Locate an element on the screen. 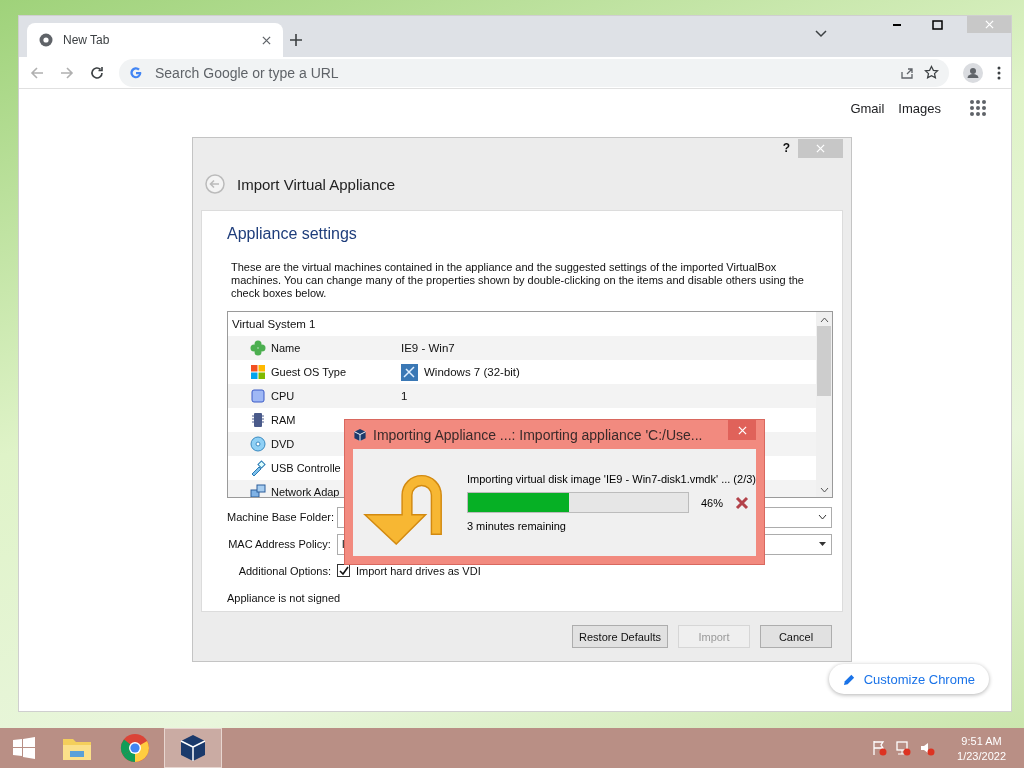 This screenshot has height=768, width=1024. browser-logo-icon is located at coordinates (135, 748).